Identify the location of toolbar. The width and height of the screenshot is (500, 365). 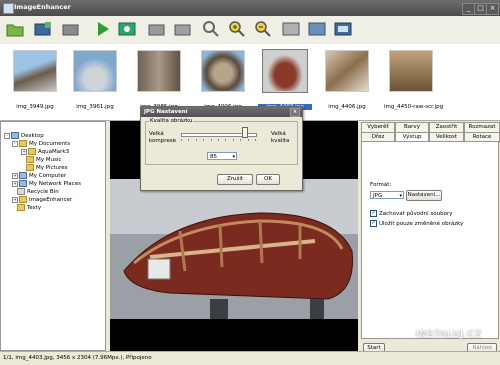
(250, 30).